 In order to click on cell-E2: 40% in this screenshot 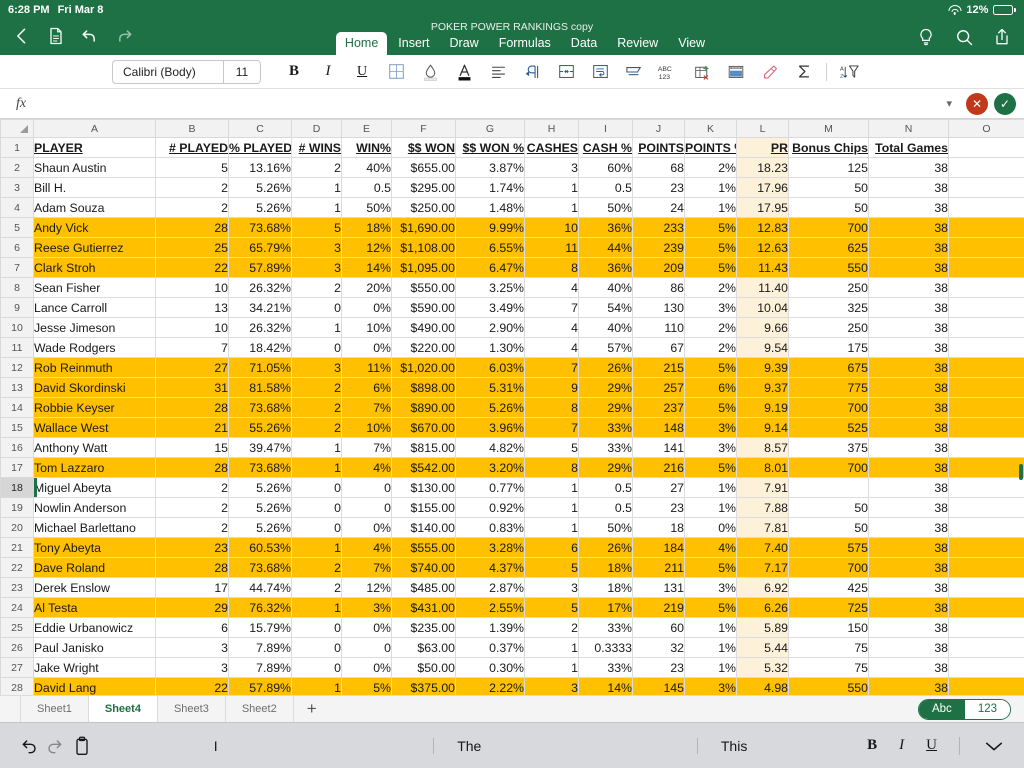, I will do `click(366, 167)`.